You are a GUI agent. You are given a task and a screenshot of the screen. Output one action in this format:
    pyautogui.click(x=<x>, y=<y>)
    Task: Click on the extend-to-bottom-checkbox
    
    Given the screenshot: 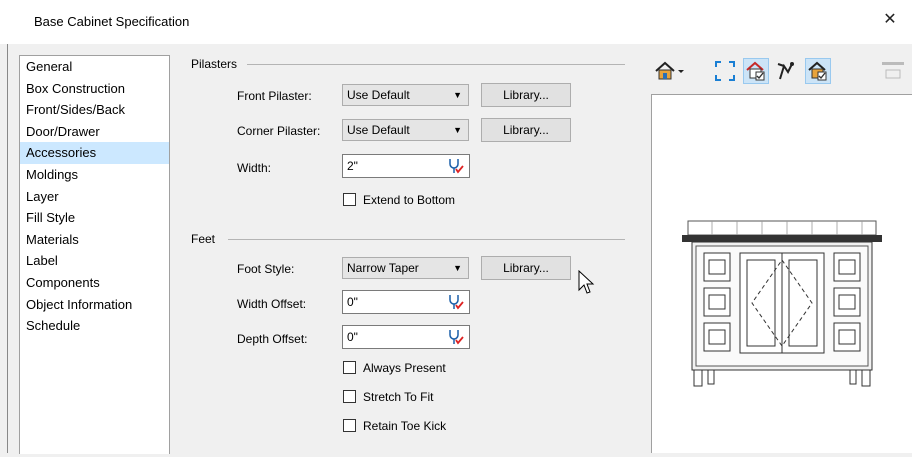 What is the action you would take?
    pyautogui.click(x=349, y=199)
    